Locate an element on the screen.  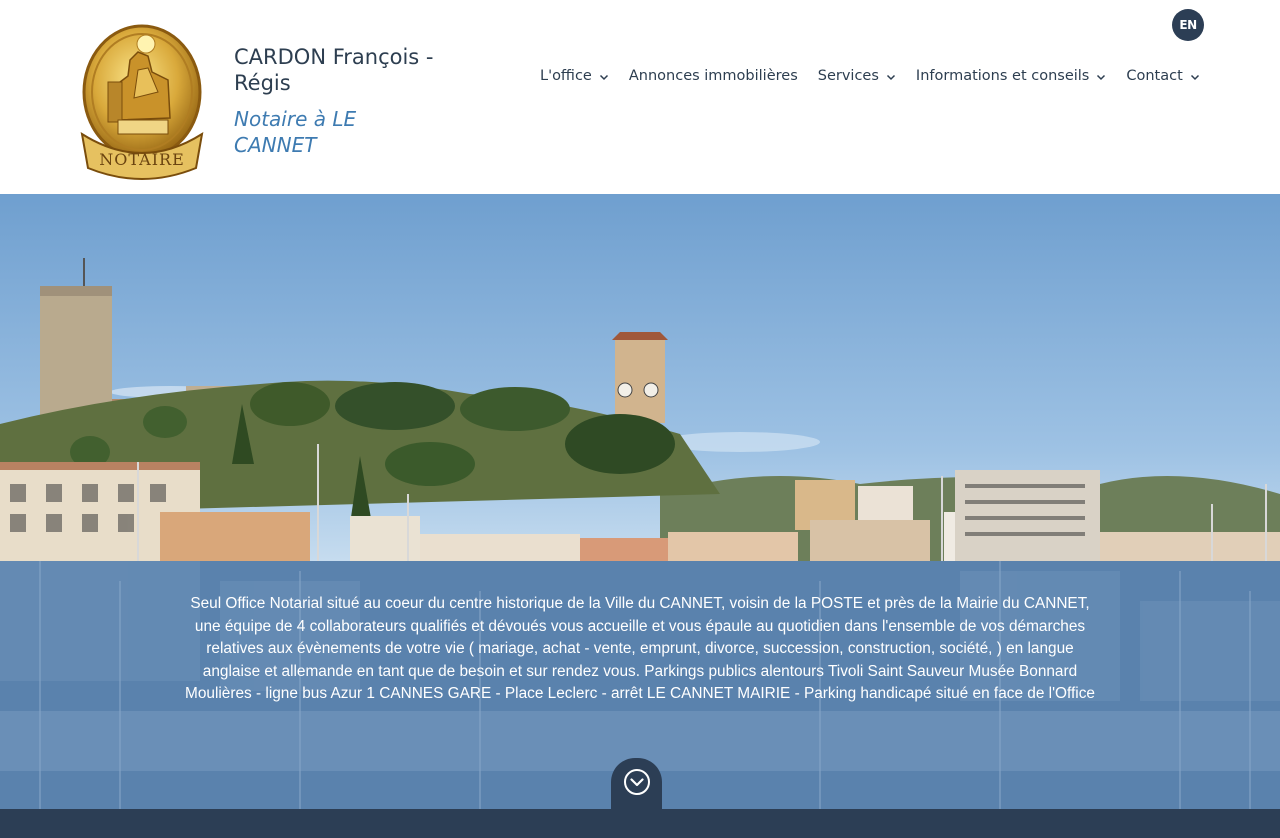
chevron-down-circle-icon is located at coordinates (636, 782).